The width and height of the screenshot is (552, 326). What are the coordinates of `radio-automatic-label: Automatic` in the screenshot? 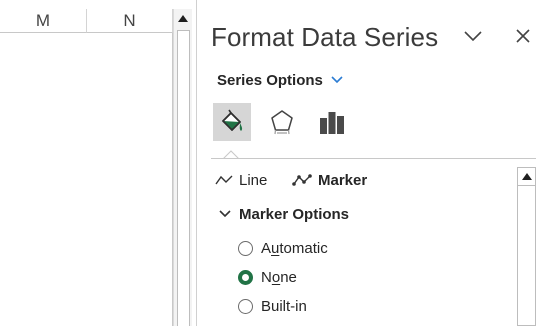 It's located at (294, 248).